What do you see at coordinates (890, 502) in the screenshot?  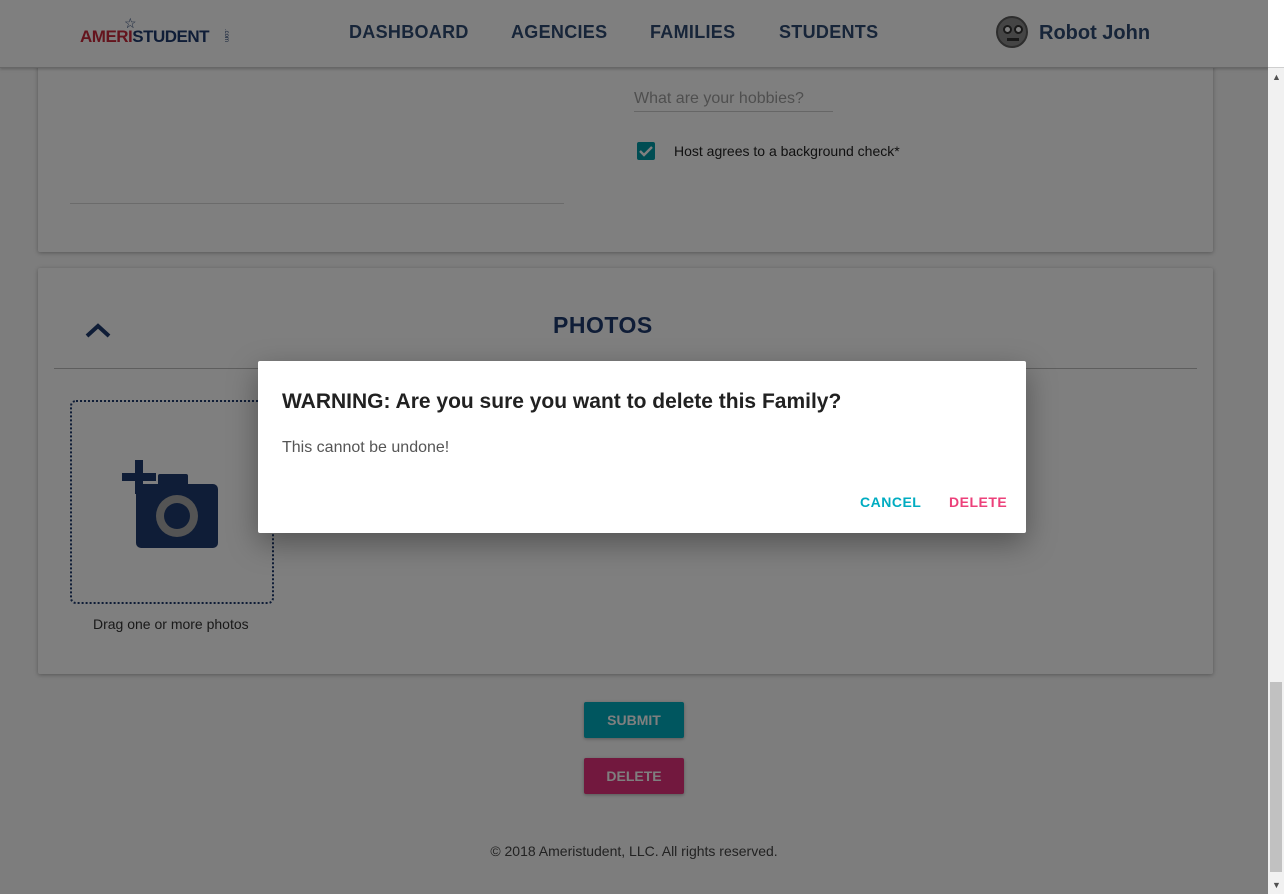 I see `cancel-button: CANCEL` at bounding box center [890, 502].